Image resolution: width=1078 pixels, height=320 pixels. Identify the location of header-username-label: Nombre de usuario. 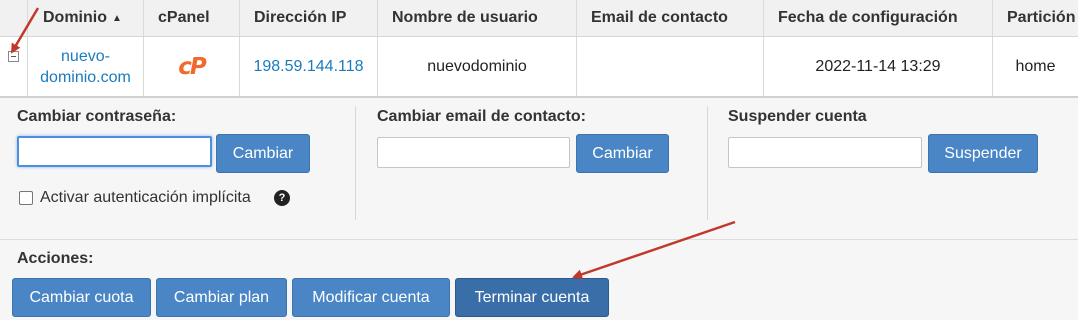
(465, 17).